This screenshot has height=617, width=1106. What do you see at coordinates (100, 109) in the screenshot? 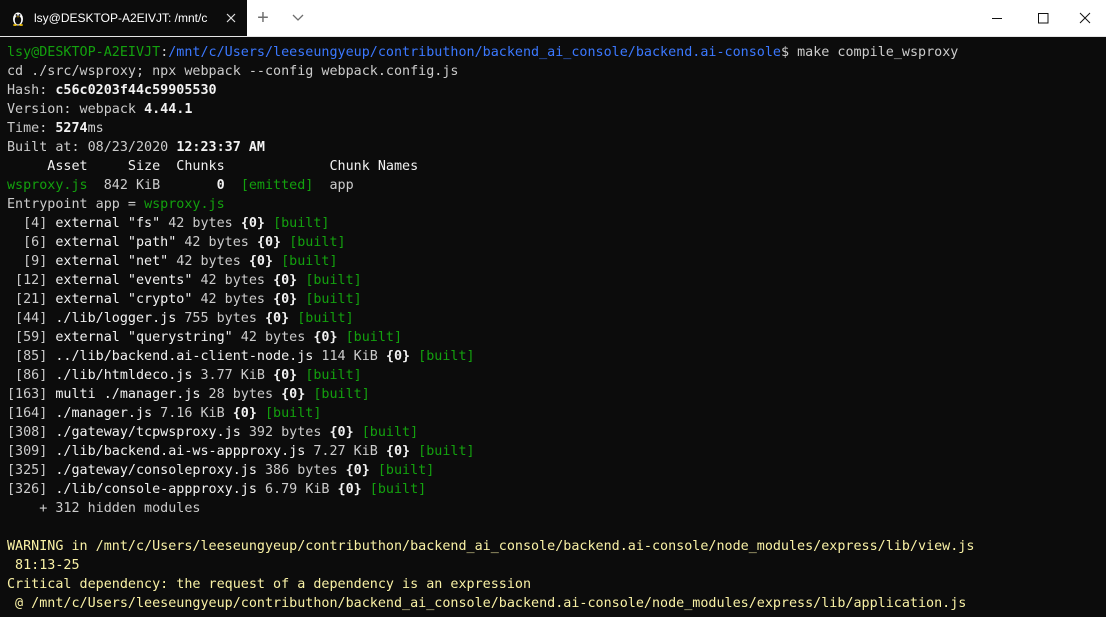
I see `version-line: Version: webpack 4.44.1` at bounding box center [100, 109].